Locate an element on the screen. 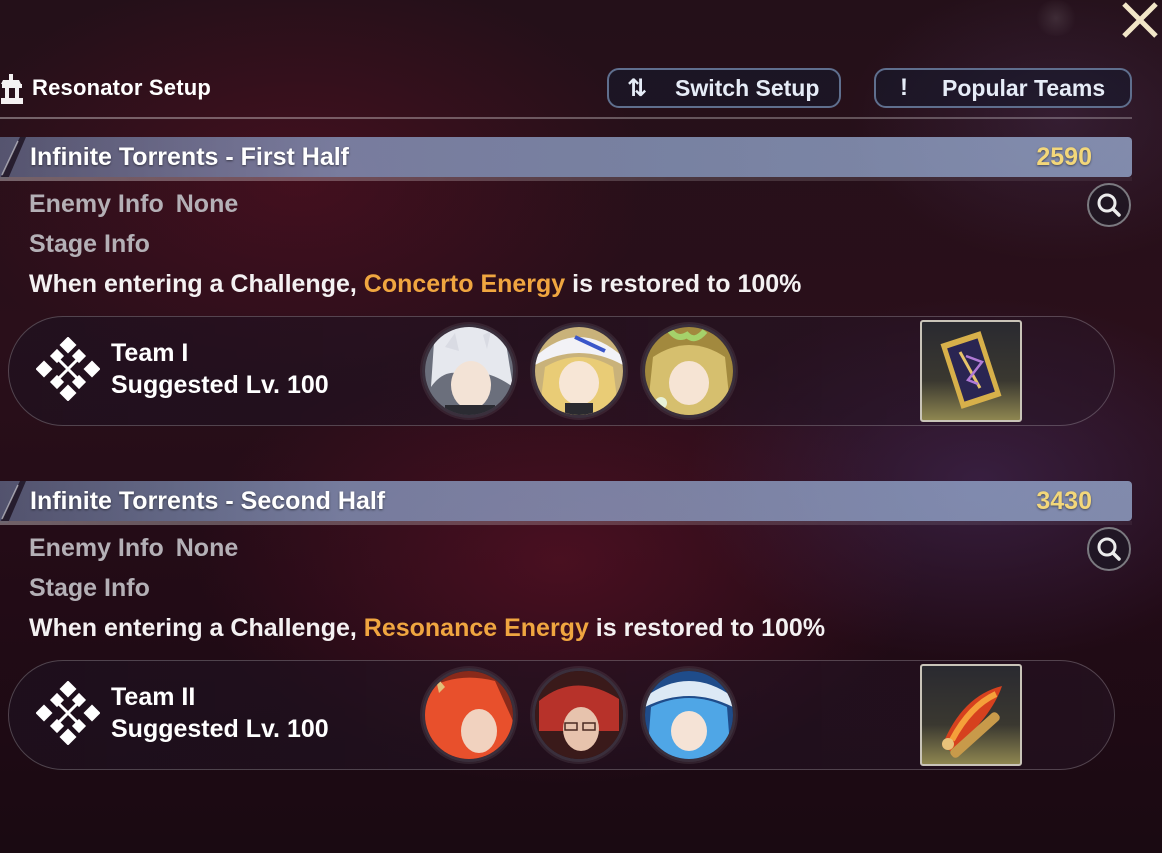 The width and height of the screenshot is (1162, 853). page-title: Resonator Setup is located at coordinates (122, 87).